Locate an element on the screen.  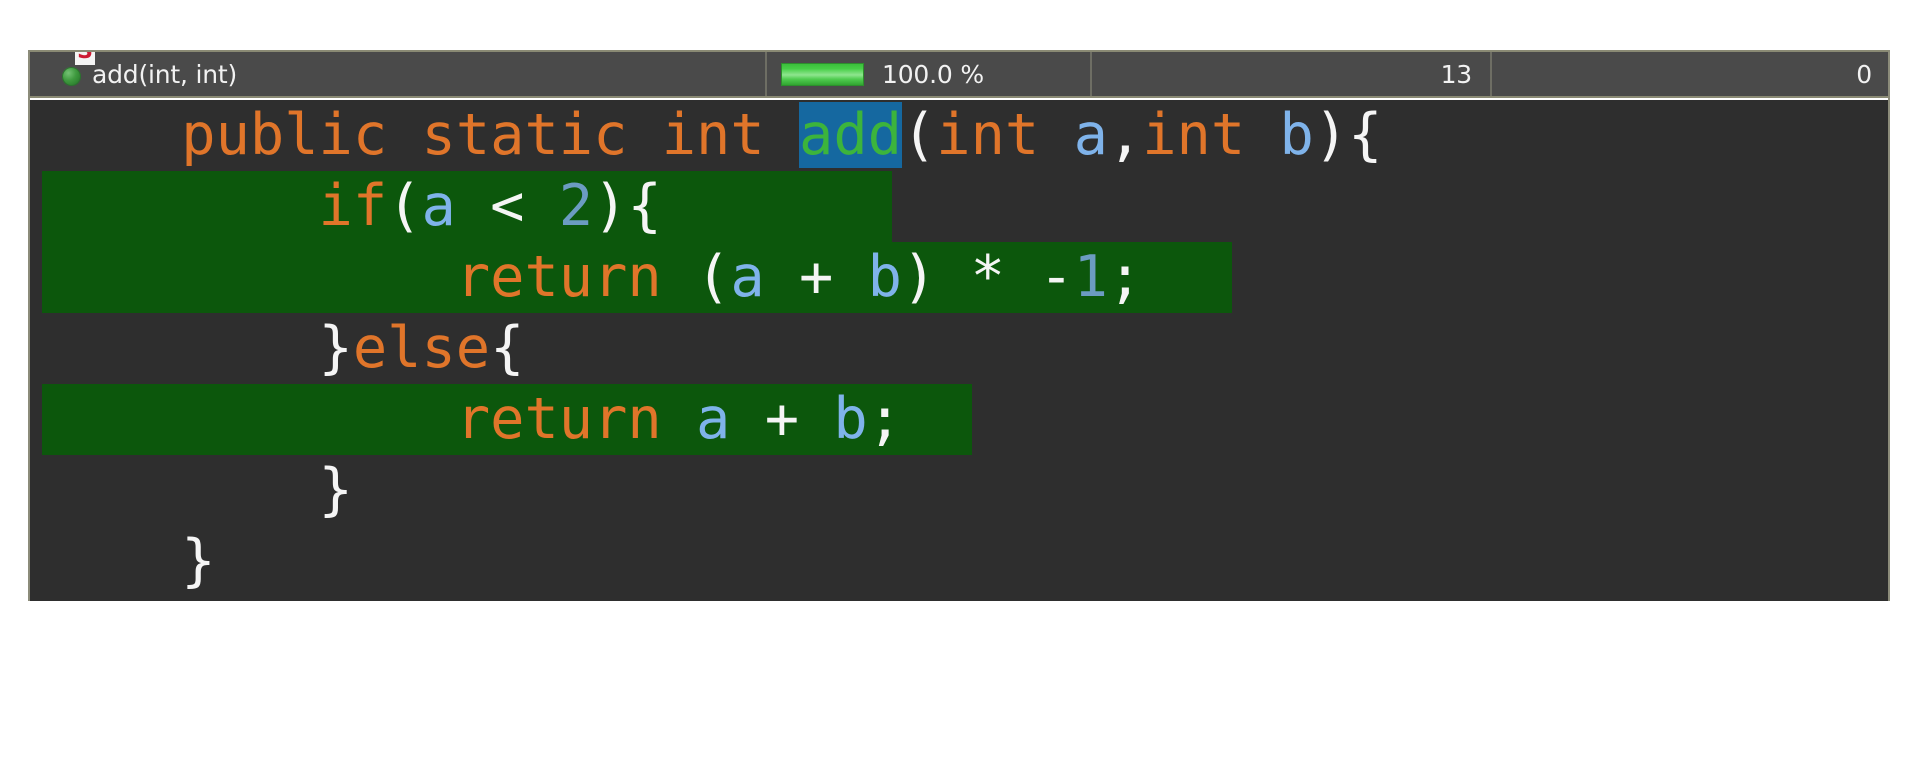
header-cell-covered-count: 13 is located at coordinates (1290, 74).